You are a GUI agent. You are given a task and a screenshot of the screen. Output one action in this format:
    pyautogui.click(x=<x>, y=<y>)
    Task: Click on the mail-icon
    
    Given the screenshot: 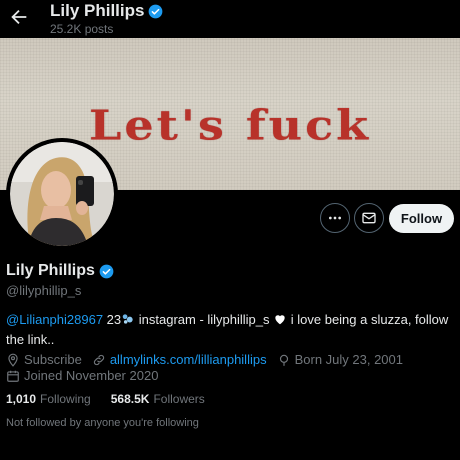 What is the action you would take?
    pyautogui.click(x=369, y=218)
    